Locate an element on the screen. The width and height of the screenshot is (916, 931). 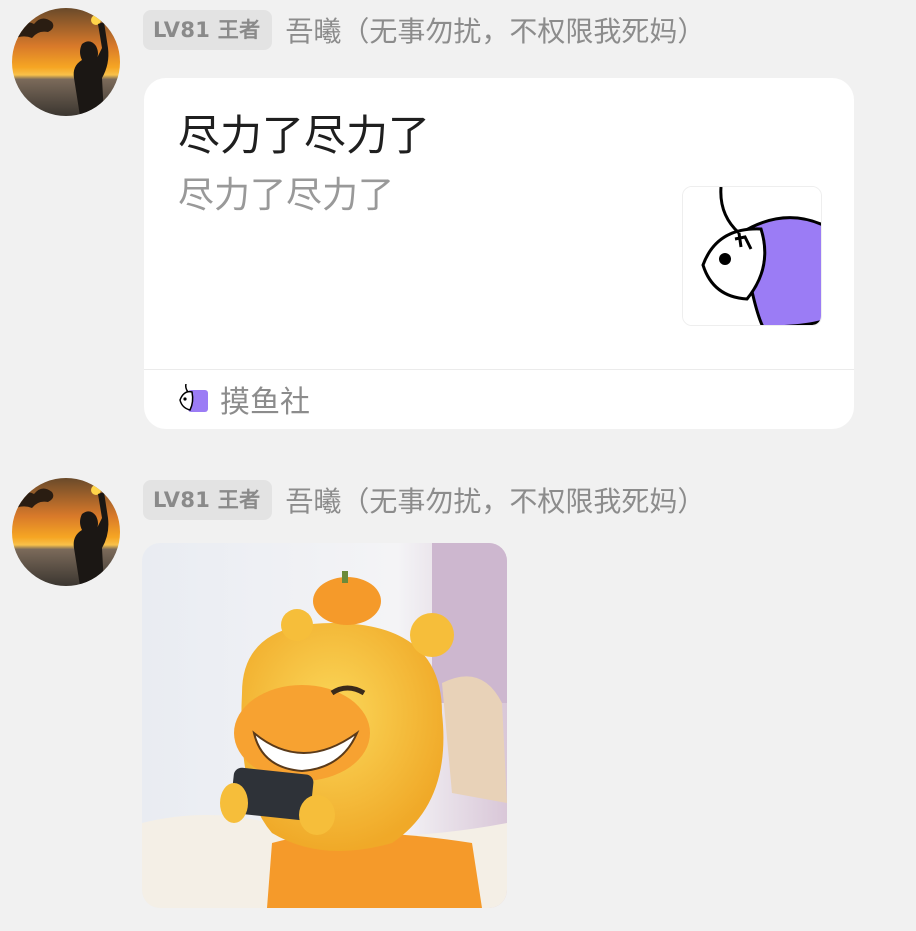
card-title: 尽力了尽力了 is located at coordinates (304, 135).